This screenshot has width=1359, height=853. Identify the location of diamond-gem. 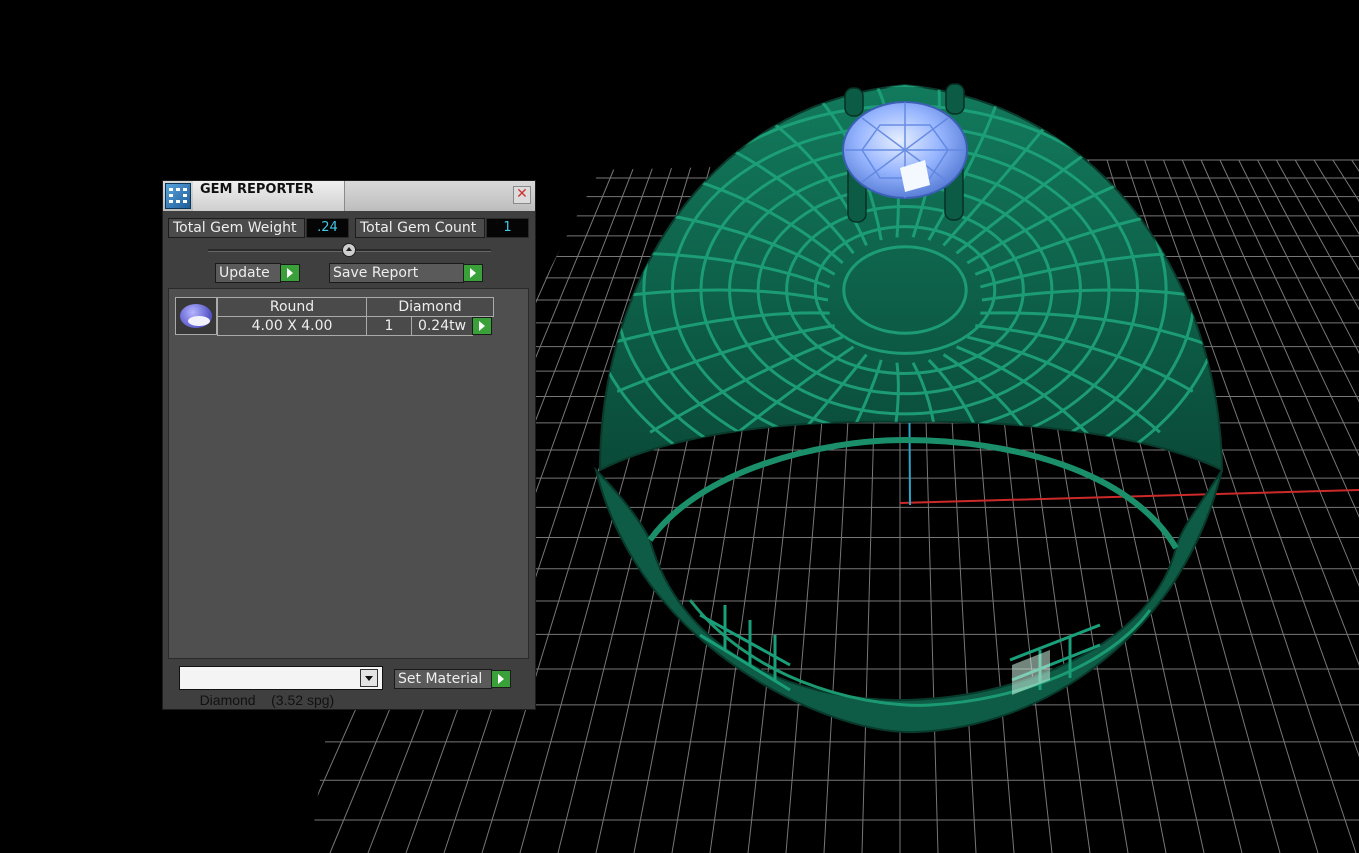
(905, 150).